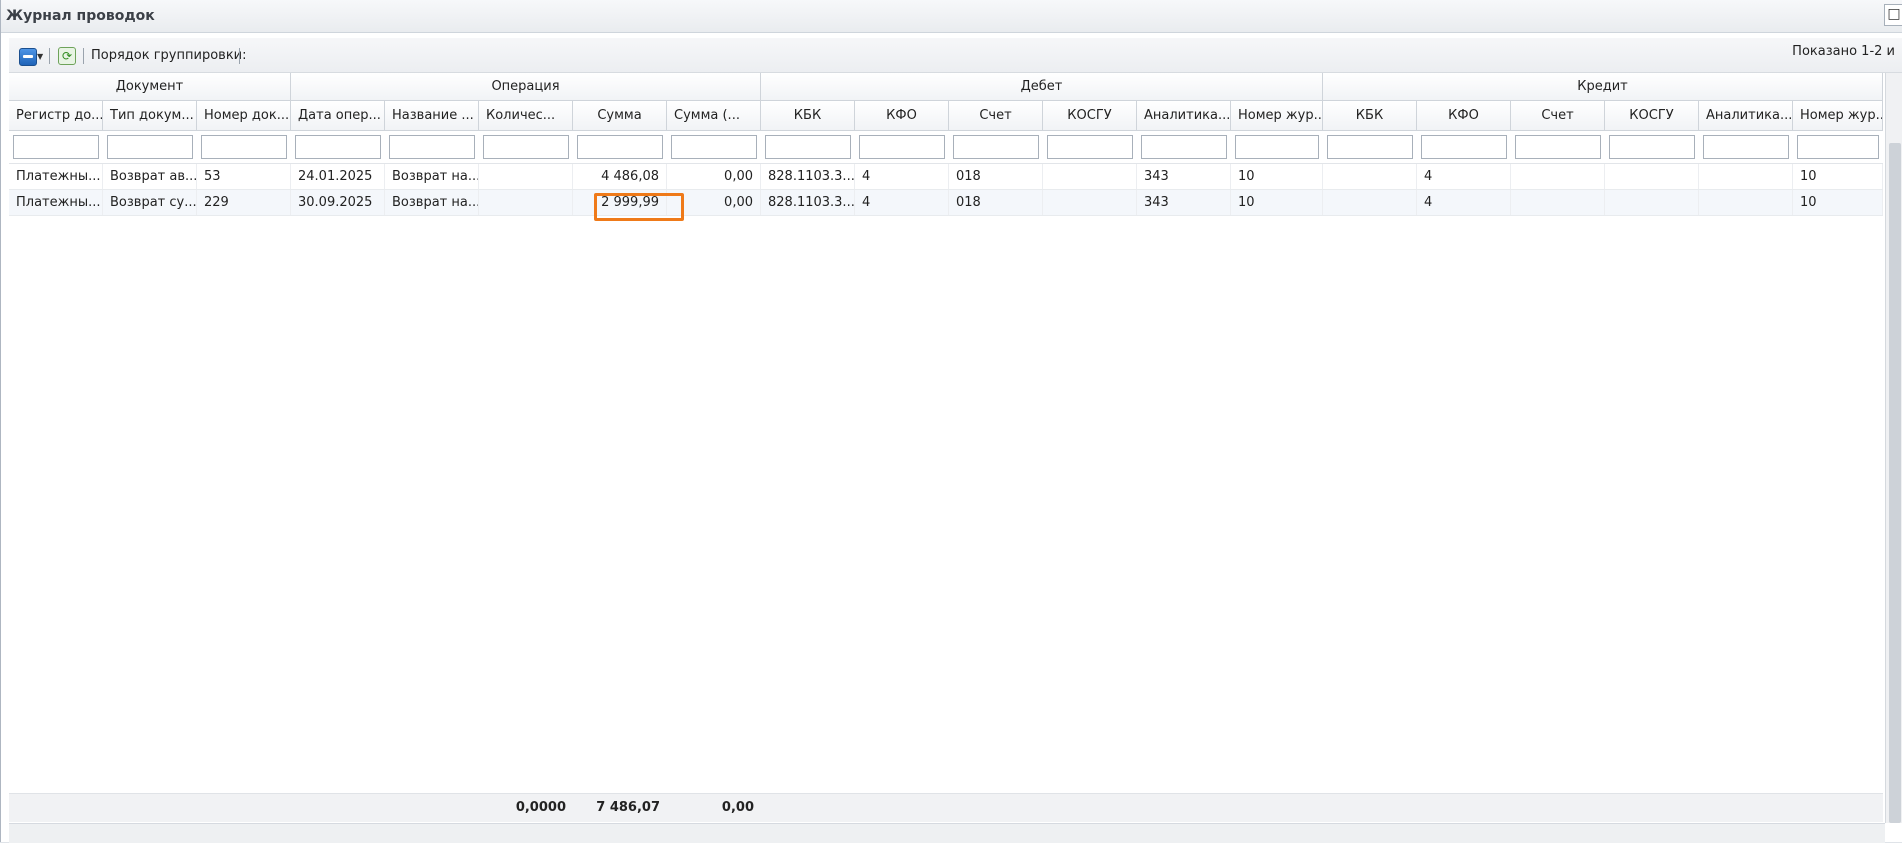 This screenshot has height=843, width=1902. I want to click on column-header: Сумма, so click(620, 116).